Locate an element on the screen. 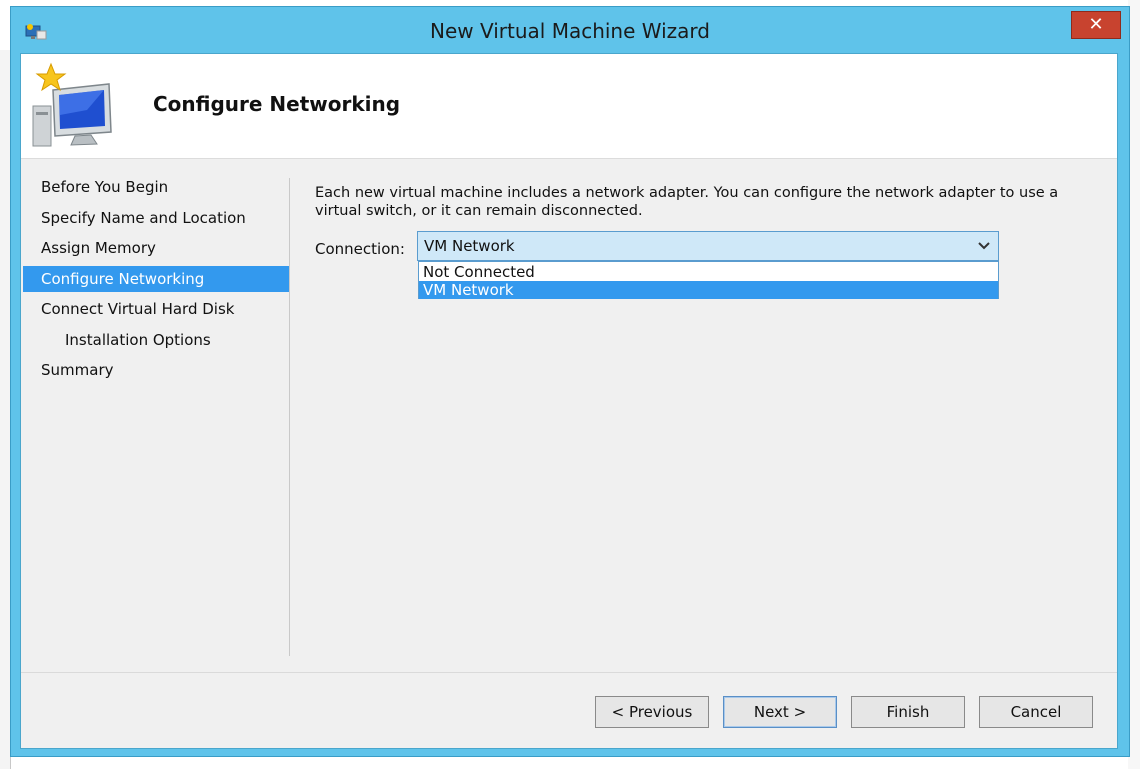  connection-select-value: VM Network is located at coordinates (469, 246).